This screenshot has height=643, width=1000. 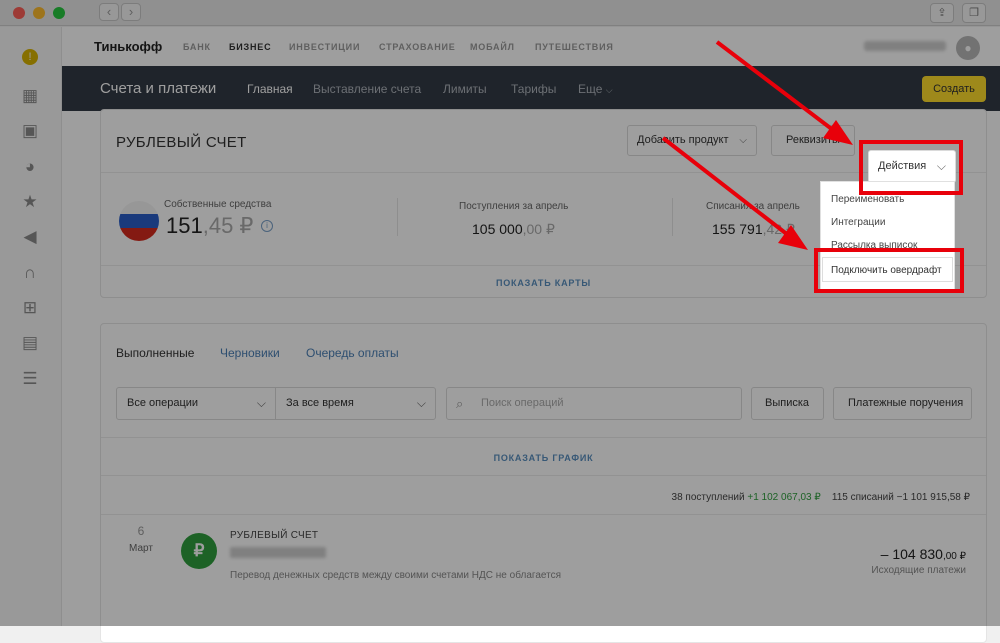 I want to click on annotation-arrows, so click(x=757, y=145).